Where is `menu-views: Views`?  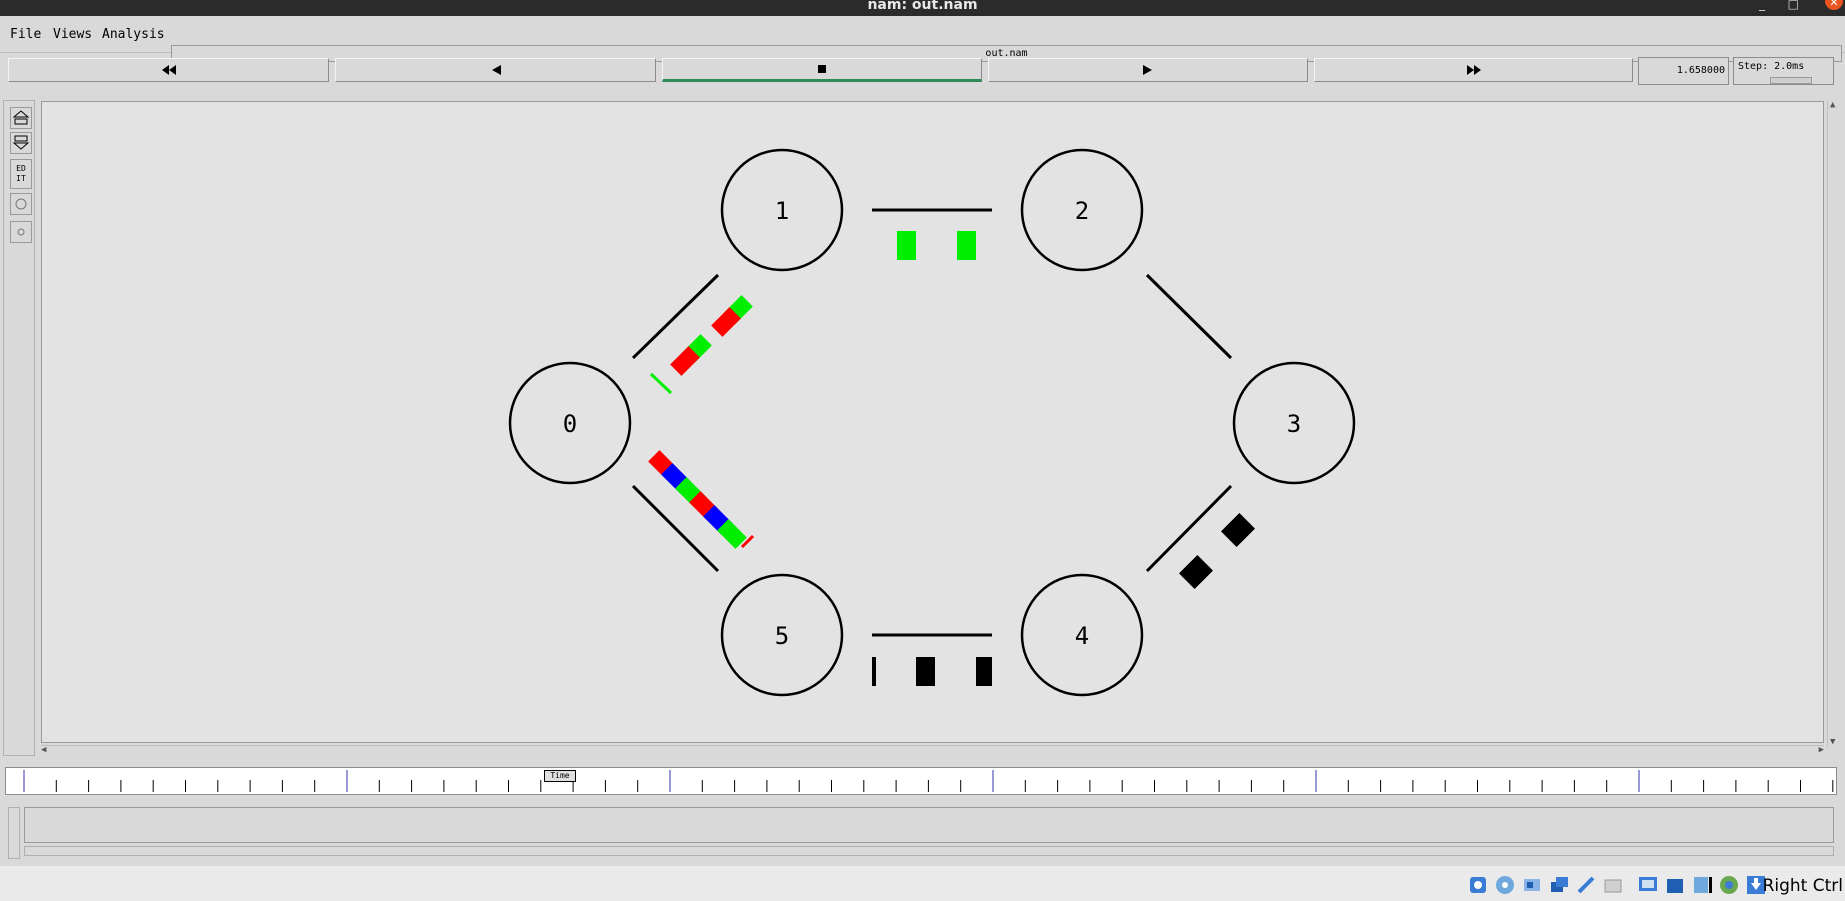
menu-views: Views is located at coordinates (72, 34).